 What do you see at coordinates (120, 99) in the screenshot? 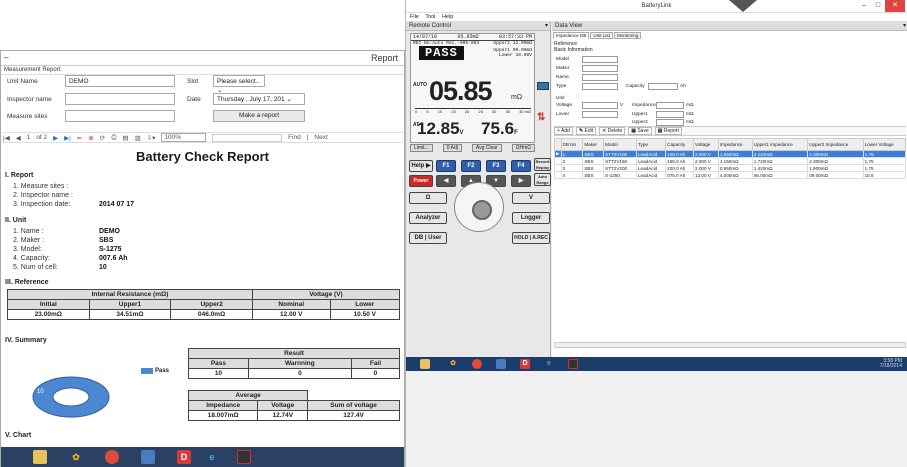
I see `inspector-name-input` at bounding box center [120, 99].